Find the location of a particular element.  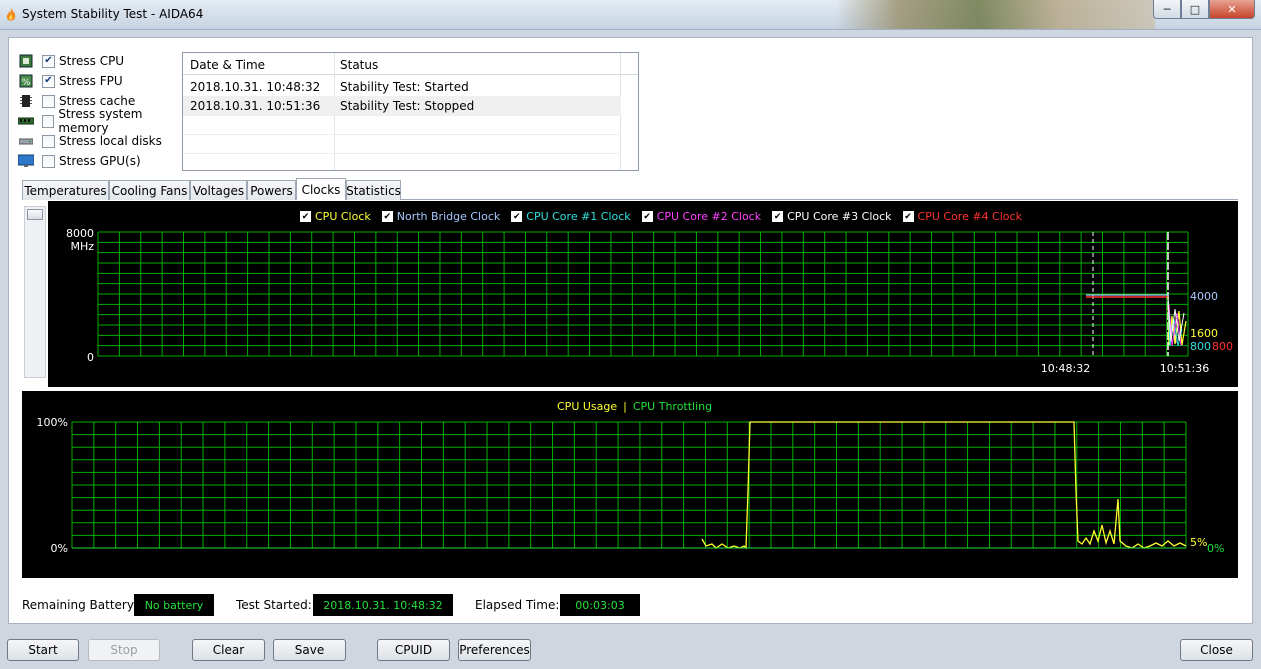

maximize-icon: □ is located at coordinates (1195, 9).